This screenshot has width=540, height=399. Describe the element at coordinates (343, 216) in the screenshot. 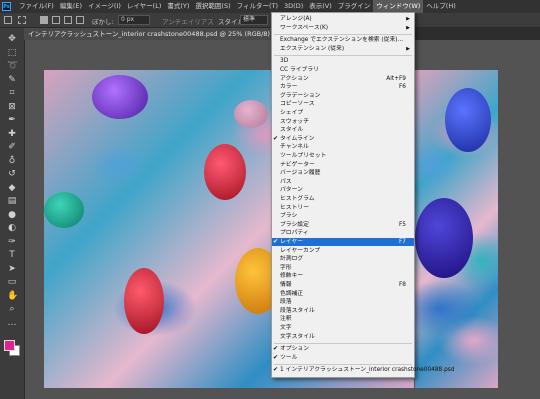

I see `window-menu-item: ブラシ` at that location.